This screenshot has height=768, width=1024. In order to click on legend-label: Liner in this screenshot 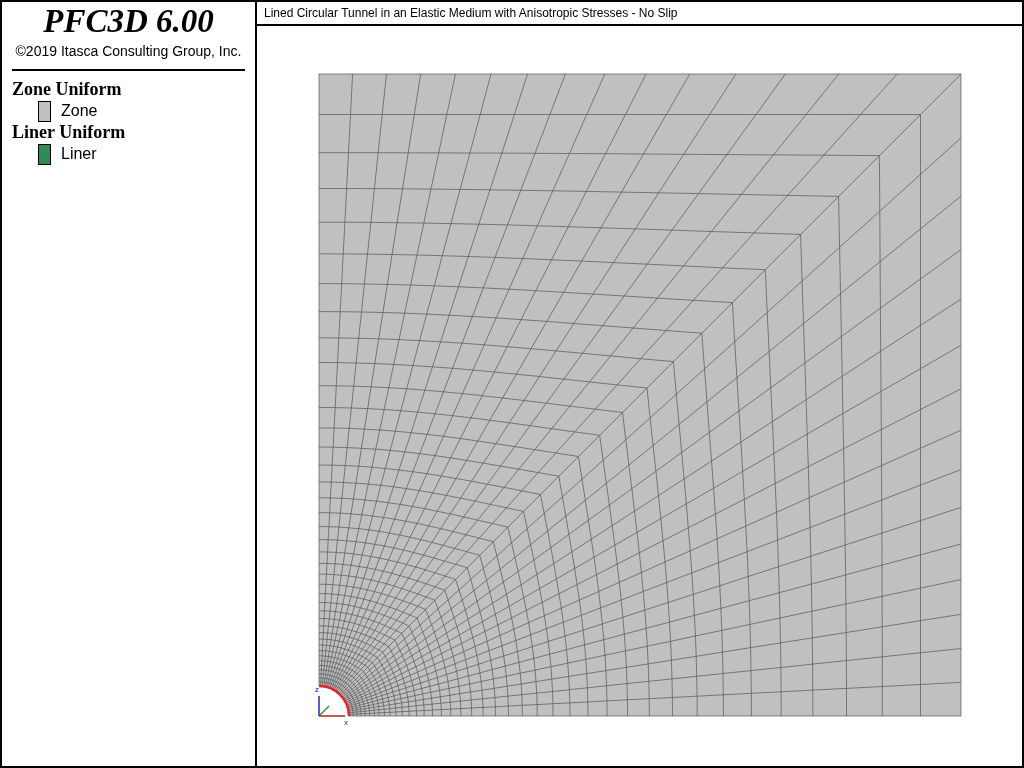, I will do `click(79, 154)`.